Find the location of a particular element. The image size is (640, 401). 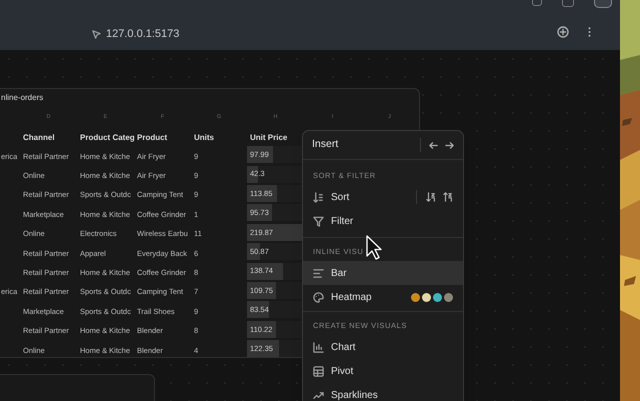

cursor-icon is located at coordinates (374, 248).